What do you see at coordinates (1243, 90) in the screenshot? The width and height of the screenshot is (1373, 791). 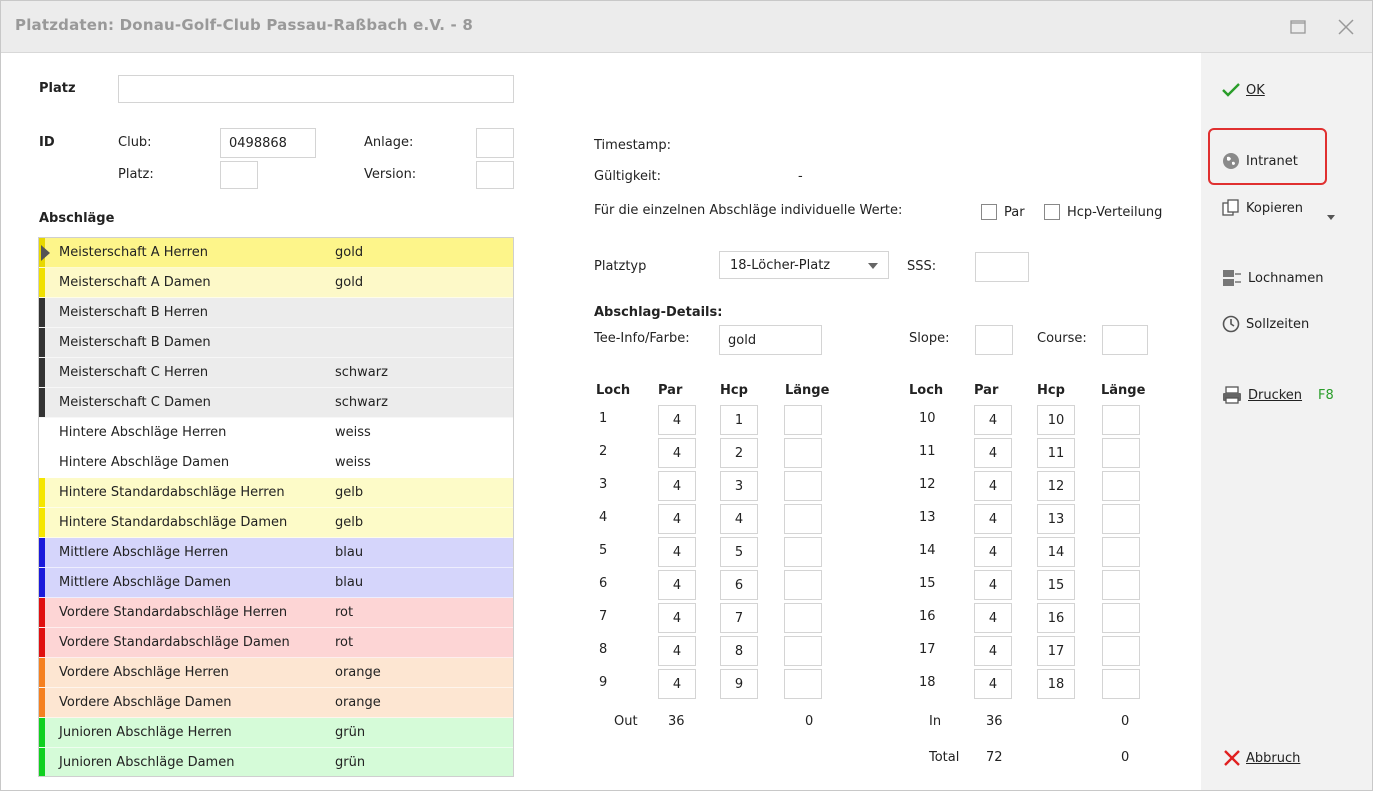 I see `ok-button: OK` at bounding box center [1243, 90].